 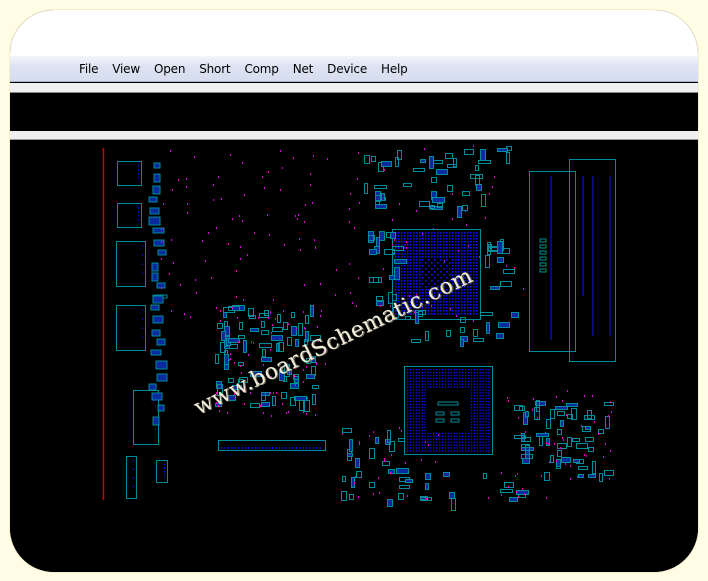 I want to click on menu-comp: Comp, so click(x=261, y=69).